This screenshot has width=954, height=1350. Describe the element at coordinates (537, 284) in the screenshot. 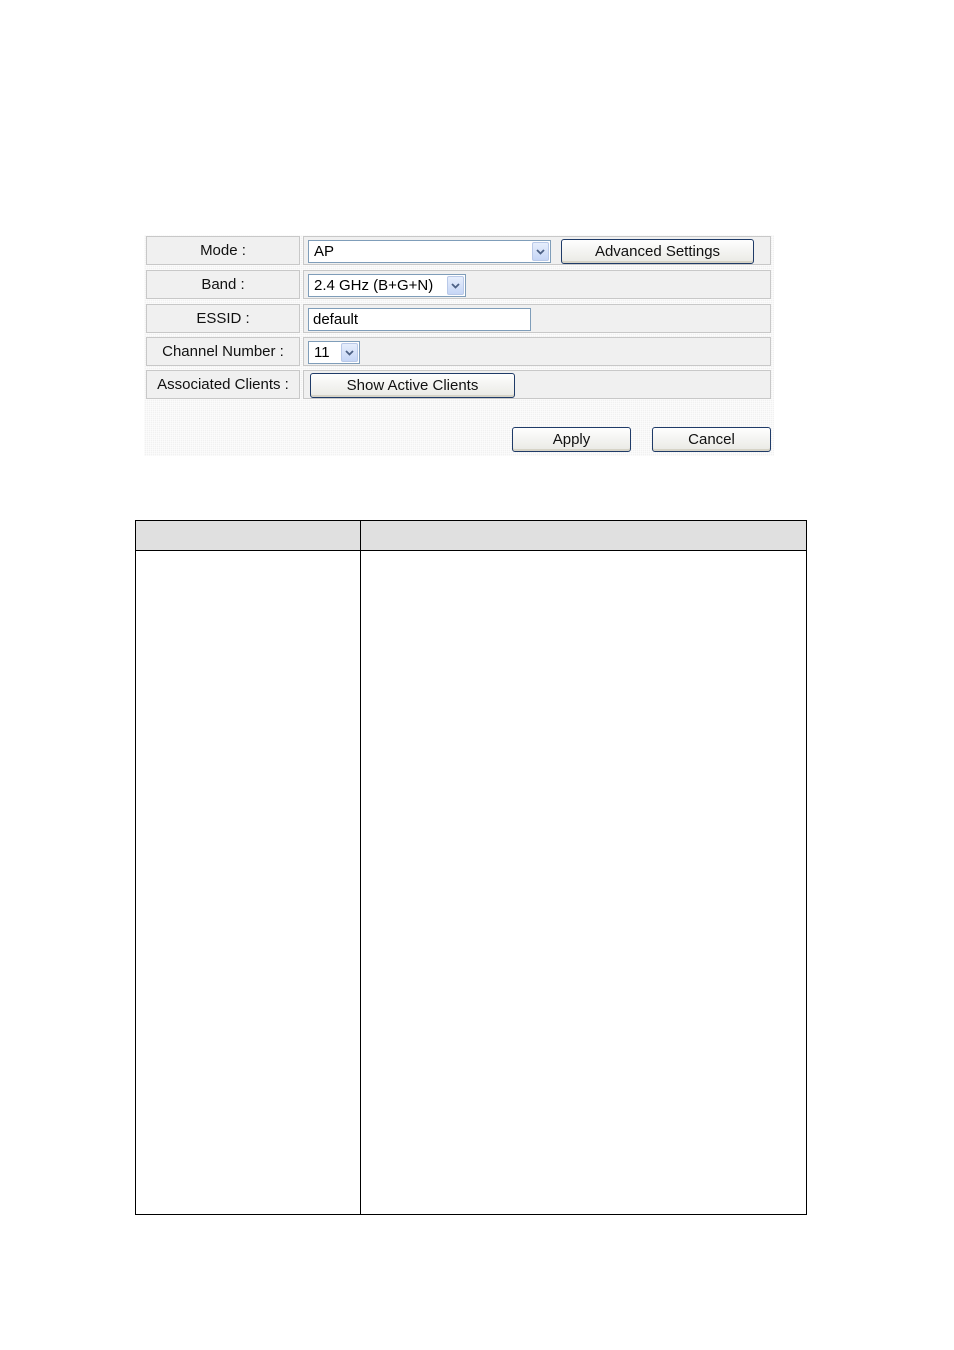

I see `band-value-cell: 2.4 GHz (B+G+N)` at that location.